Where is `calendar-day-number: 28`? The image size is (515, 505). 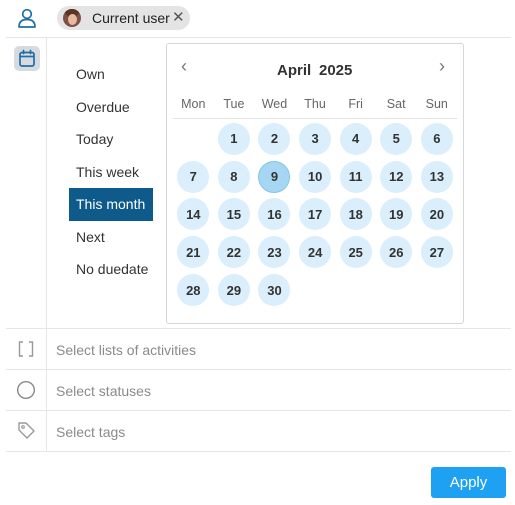
calendar-day-number: 28 is located at coordinates (193, 290).